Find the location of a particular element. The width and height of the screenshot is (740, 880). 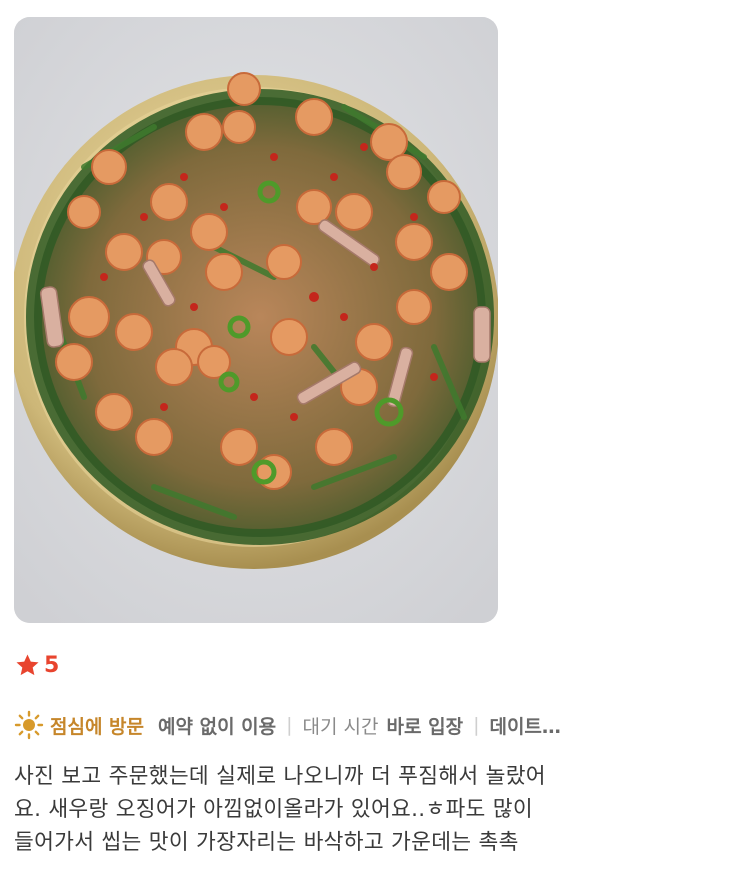

rating: 5 is located at coordinates (36, 665).